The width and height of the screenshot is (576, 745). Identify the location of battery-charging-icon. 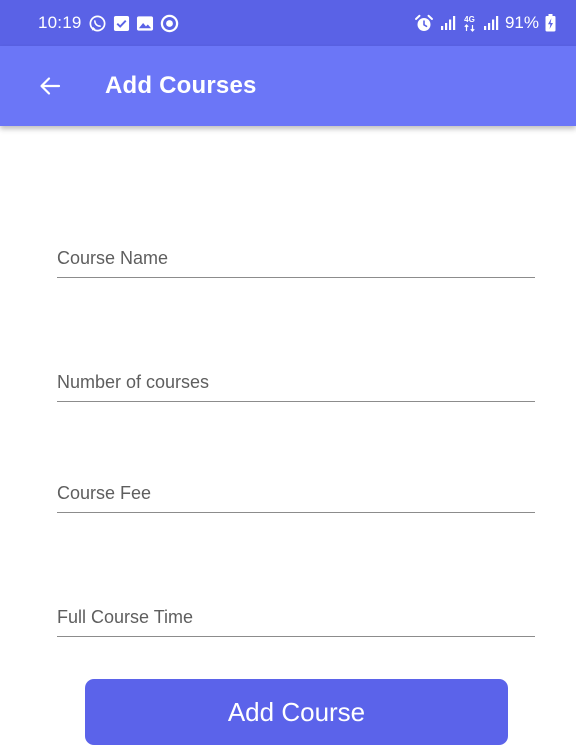
(550, 23).